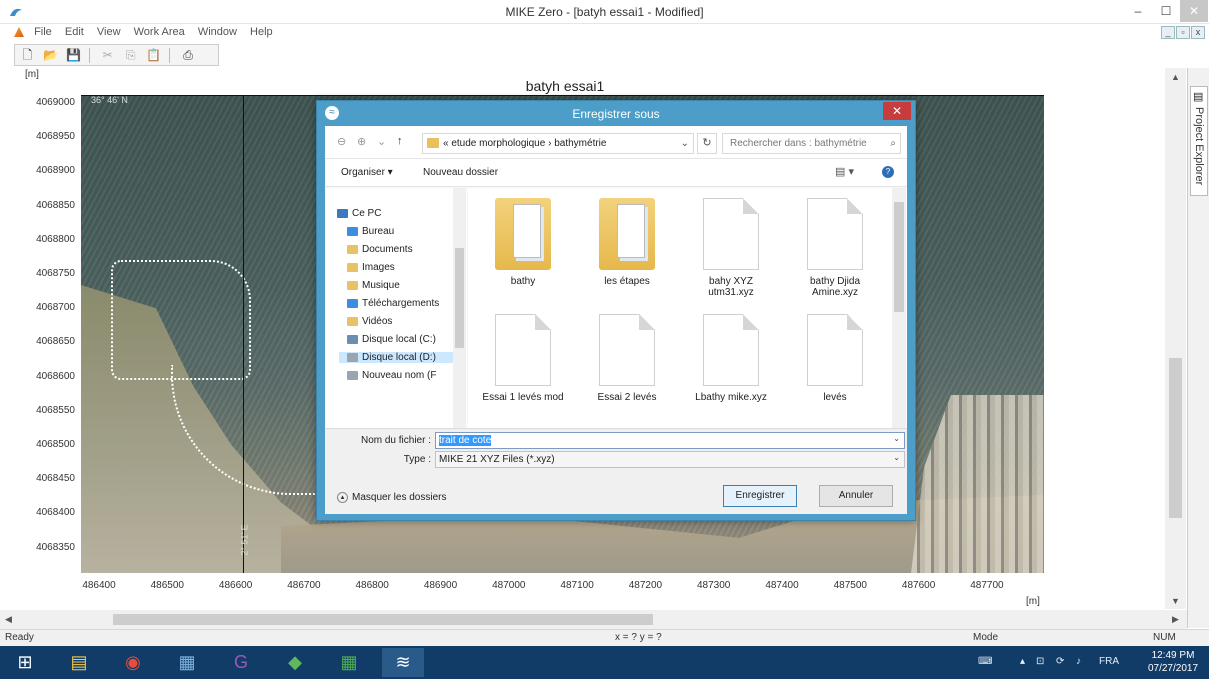 This screenshot has height=679, width=1209. I want to click on maximize-button: ☐, so click(1166, 11).